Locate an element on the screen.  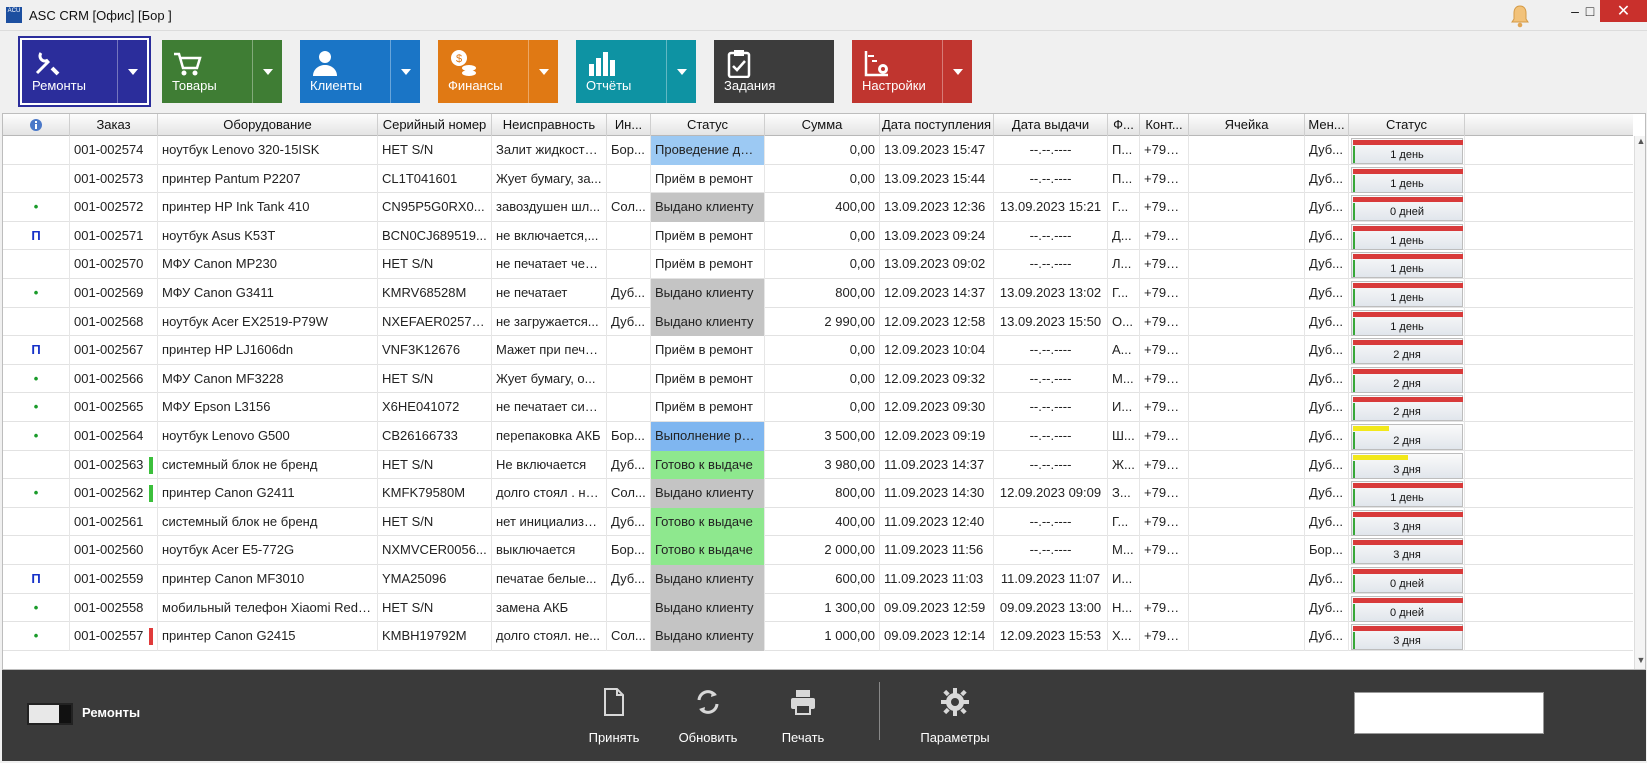
order-number: 001-002562 is located at coordinates (114, 493).